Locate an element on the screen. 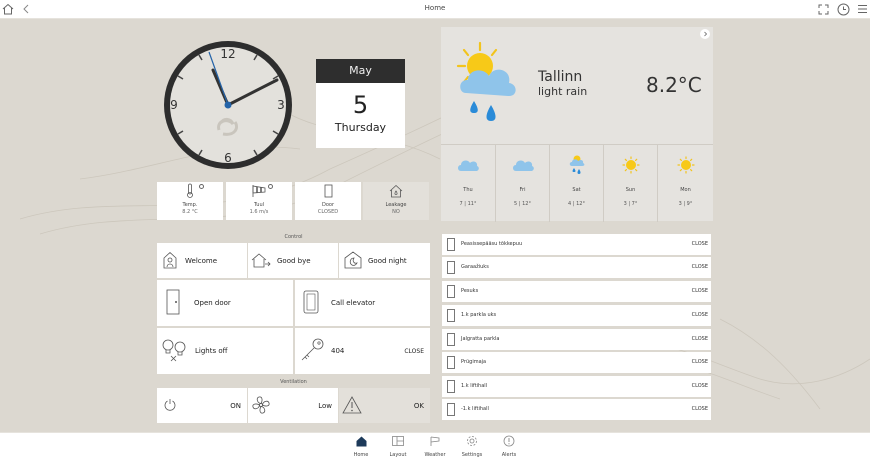  leak-house-icon is located at coordinates (396, 192).